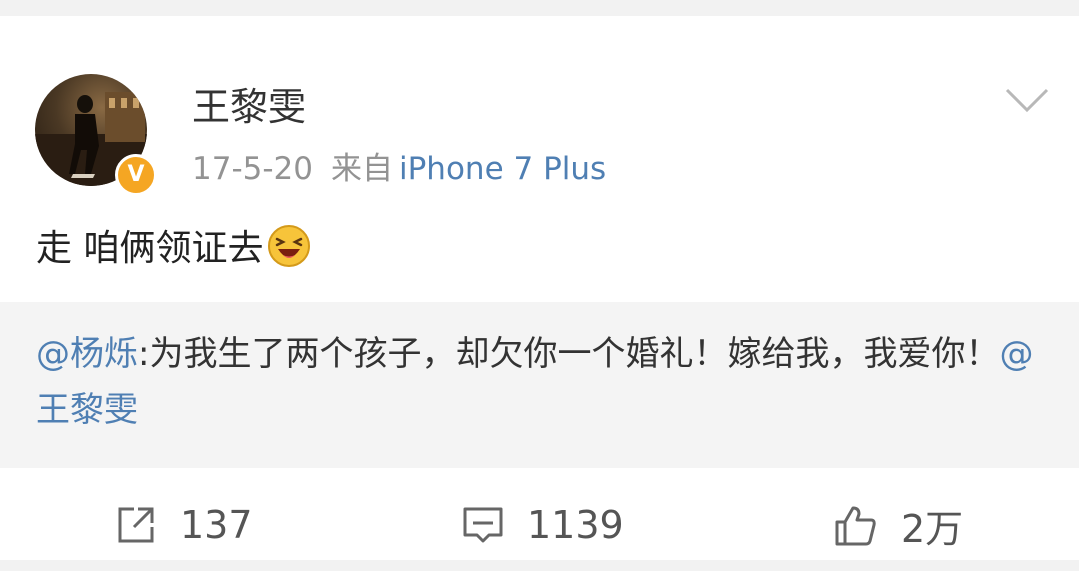 This screenshot has width=1079, height=571. Describe the element at coordinates (502, 169) in the screenshot. I see `source-device-link: iPhone 7 Plus` at that location.